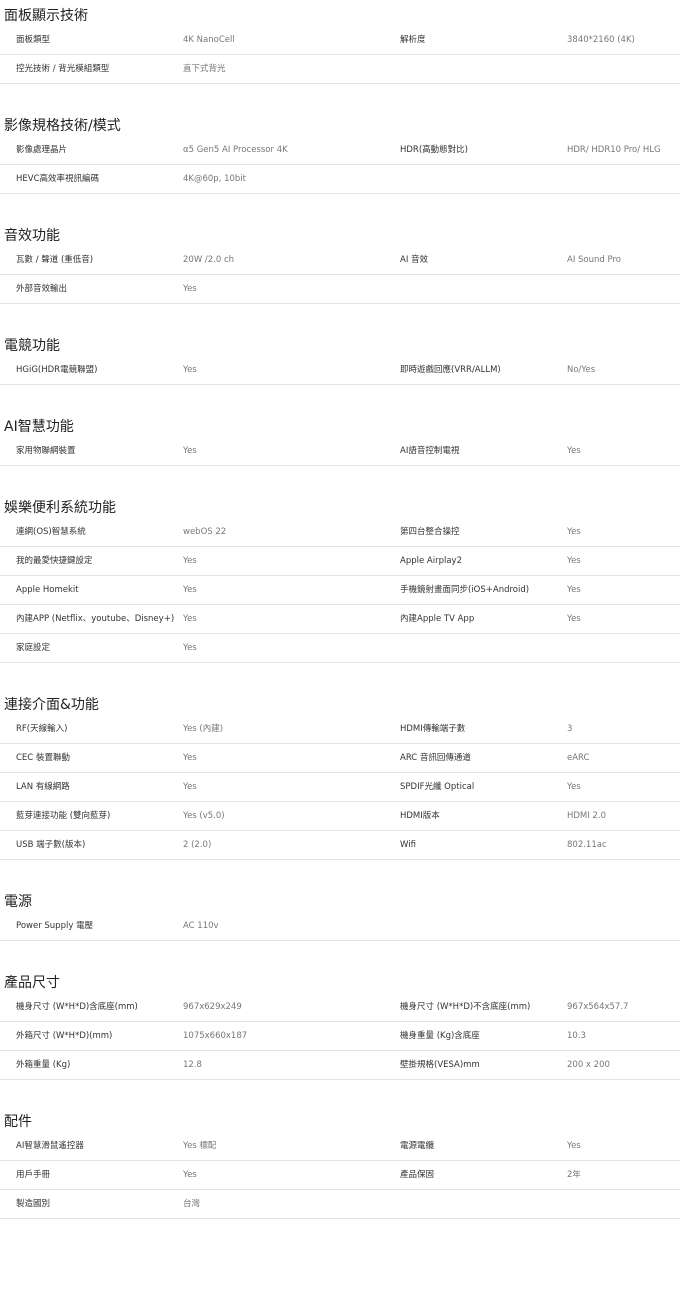  What do you see at coordinates (209, 40) in the screenshot?
I see `spec-value: 4K NanoCell` at bounding box center [209, 40].